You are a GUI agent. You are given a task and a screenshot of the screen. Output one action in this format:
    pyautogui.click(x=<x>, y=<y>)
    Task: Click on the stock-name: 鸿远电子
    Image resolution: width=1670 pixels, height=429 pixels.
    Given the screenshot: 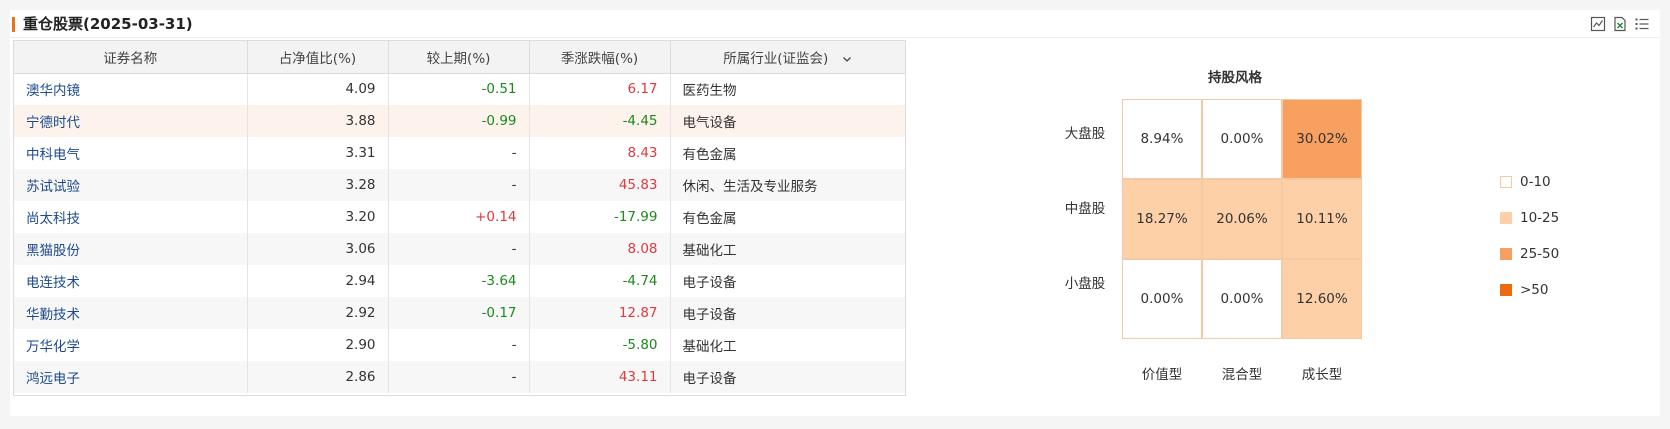 What is the action you would take?
    pyautogui.click(x=131, y=377)
    